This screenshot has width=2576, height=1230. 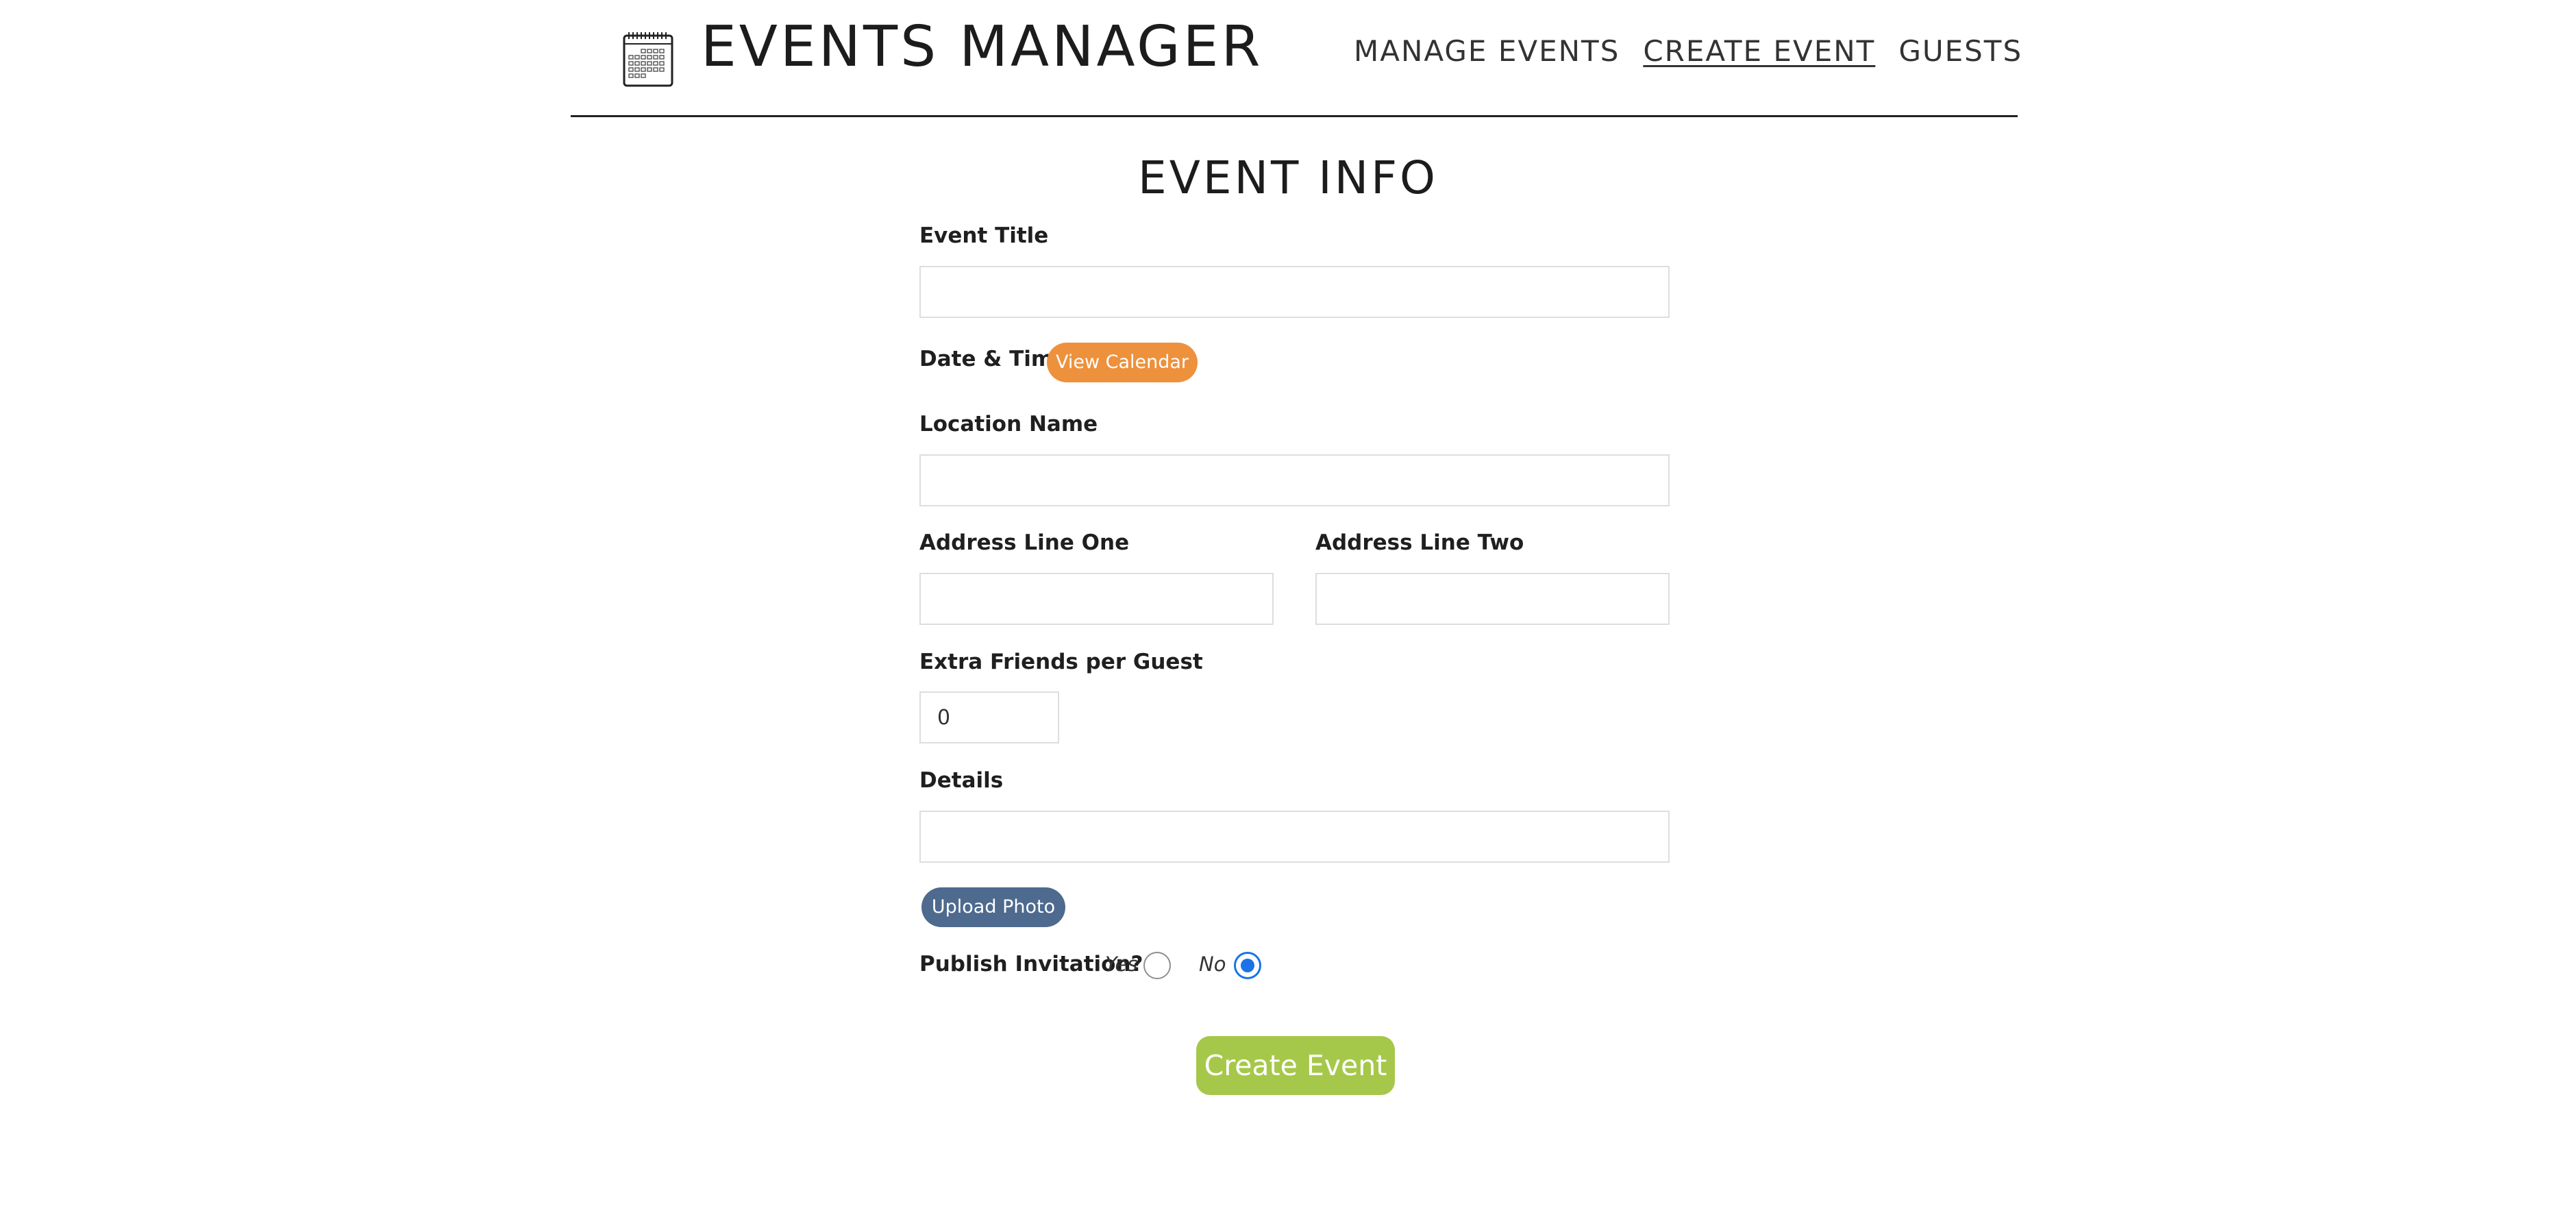 What do you see at coordinates (1960, 51) in the screenshot?
I see `nav-guests: GUESTS` at bounding box center [1960, 51].